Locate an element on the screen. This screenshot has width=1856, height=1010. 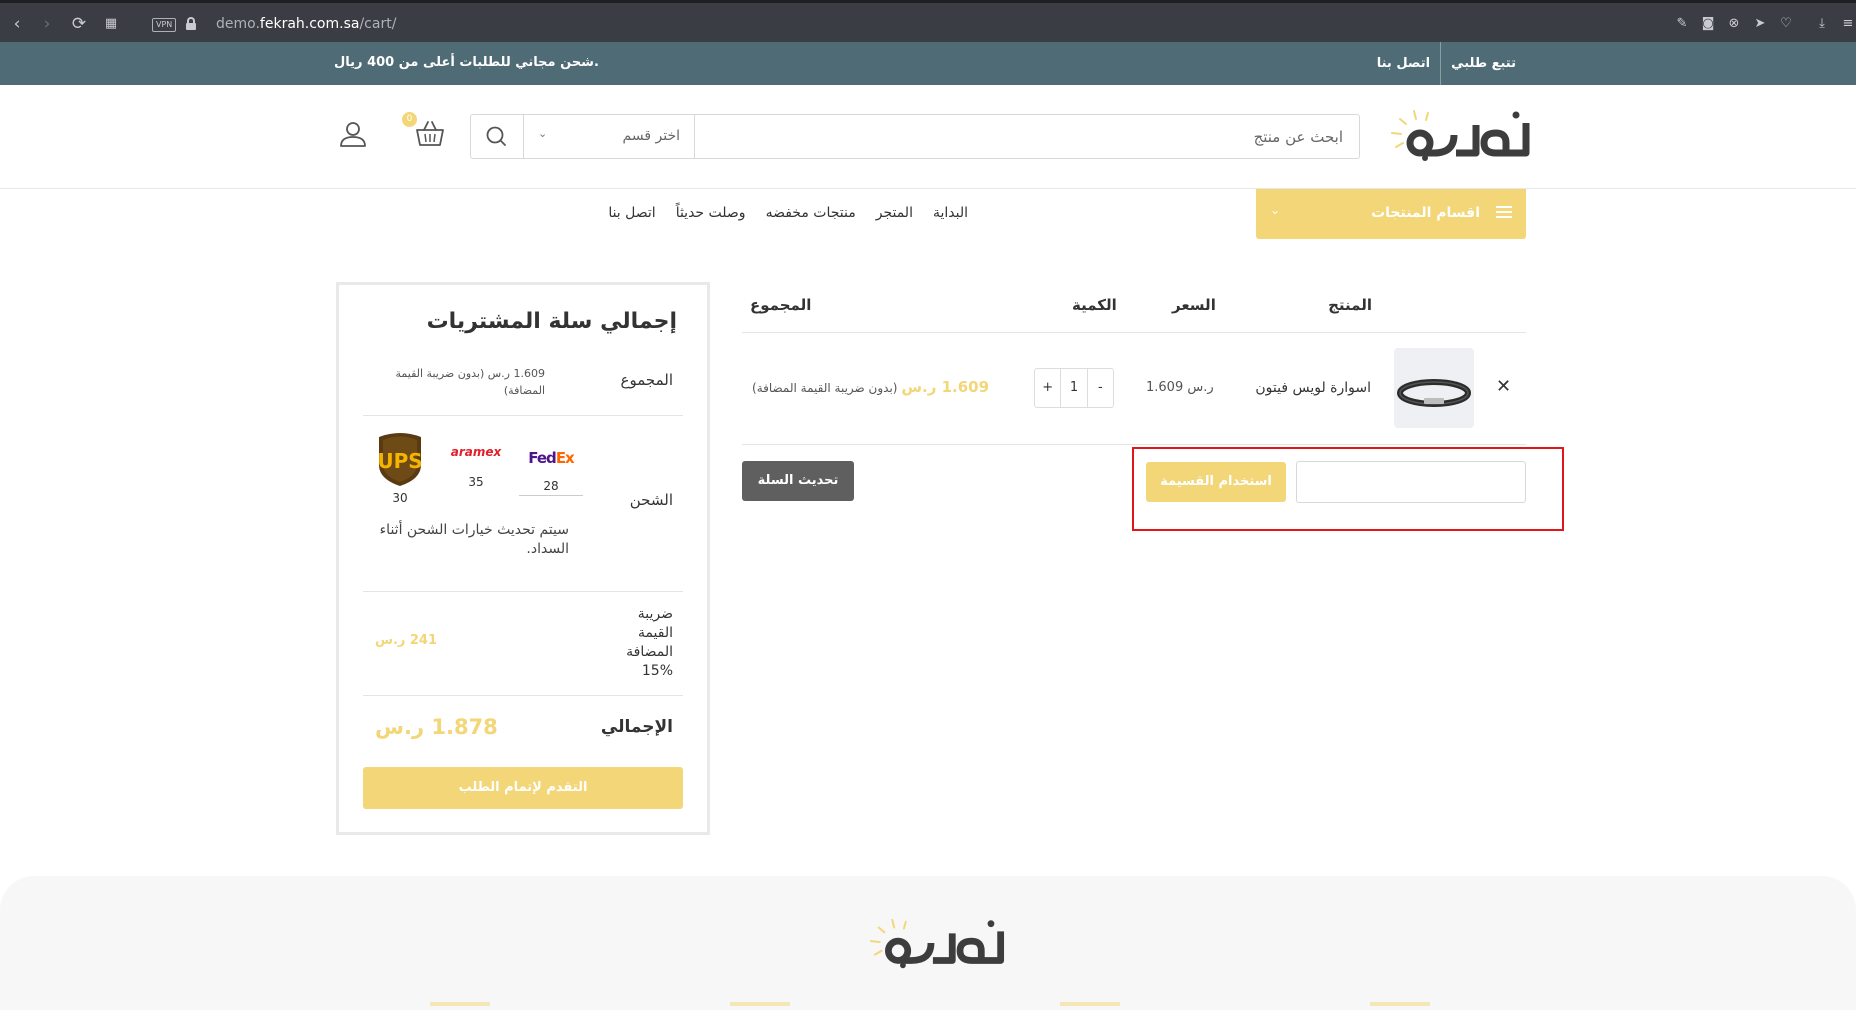
header-quantity: الكمية is located at coordinates (1094, 305).